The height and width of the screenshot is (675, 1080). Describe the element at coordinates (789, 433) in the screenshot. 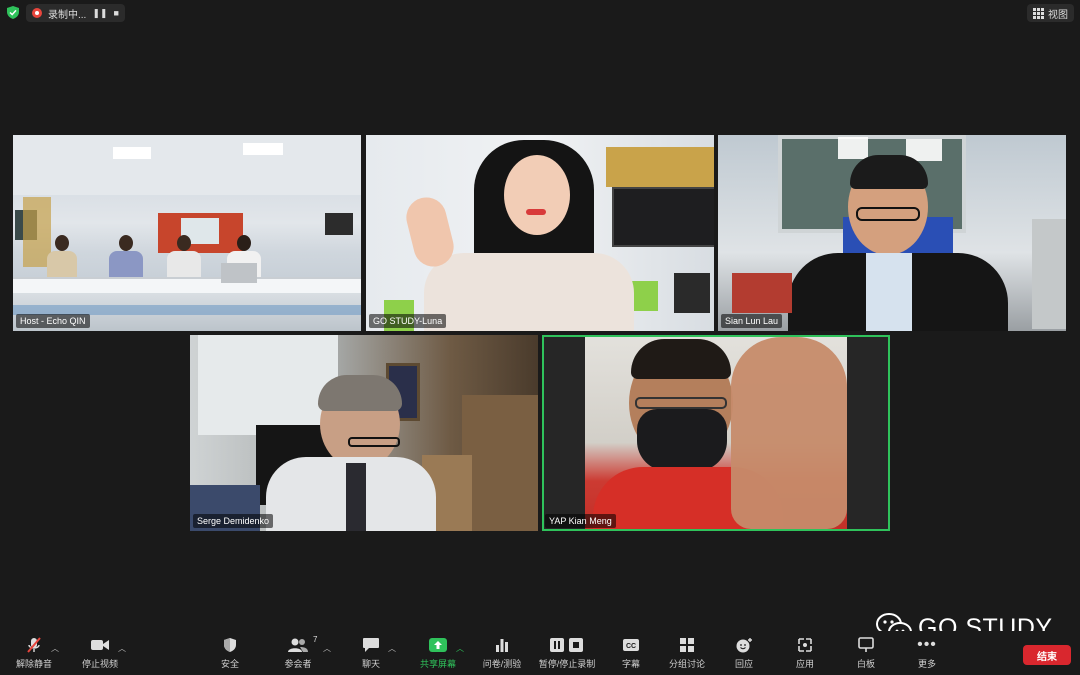

I see `thumbs-up-hand` at that location.